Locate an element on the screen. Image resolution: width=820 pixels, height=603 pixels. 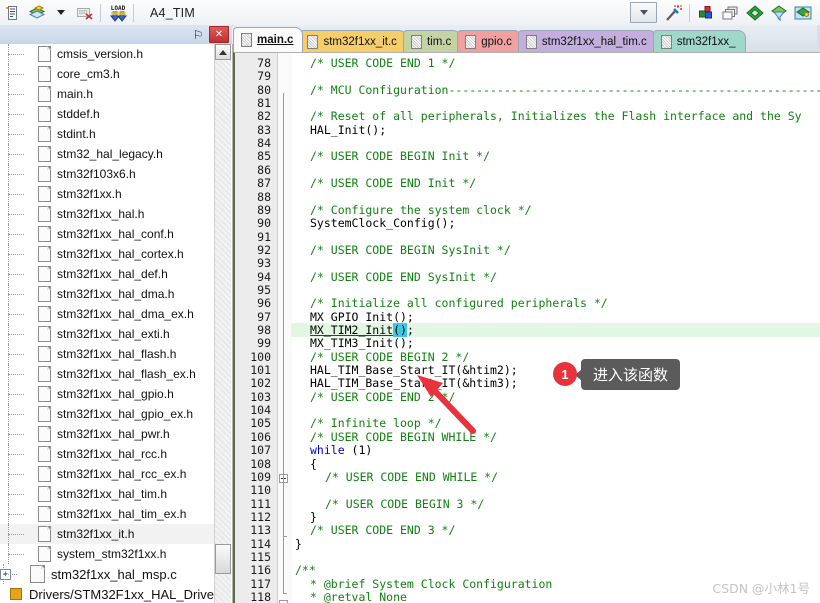
manage-components-icon is located at coordinates (707, 13).